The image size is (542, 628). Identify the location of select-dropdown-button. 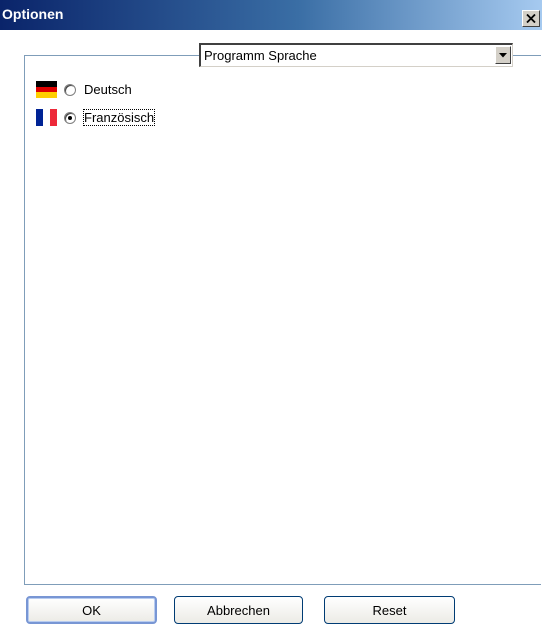
(503, 55).